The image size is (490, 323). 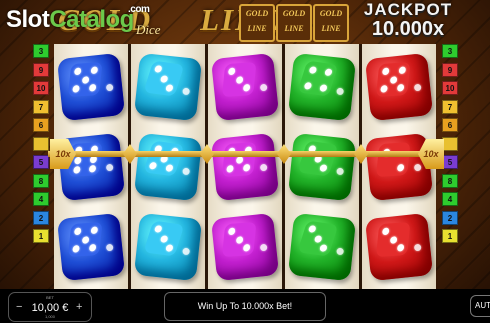 What do you see at coordinates (408, 29) in the screenshot?
I see `jackpot-value: 10.000x` at bounding box center [408, 29].